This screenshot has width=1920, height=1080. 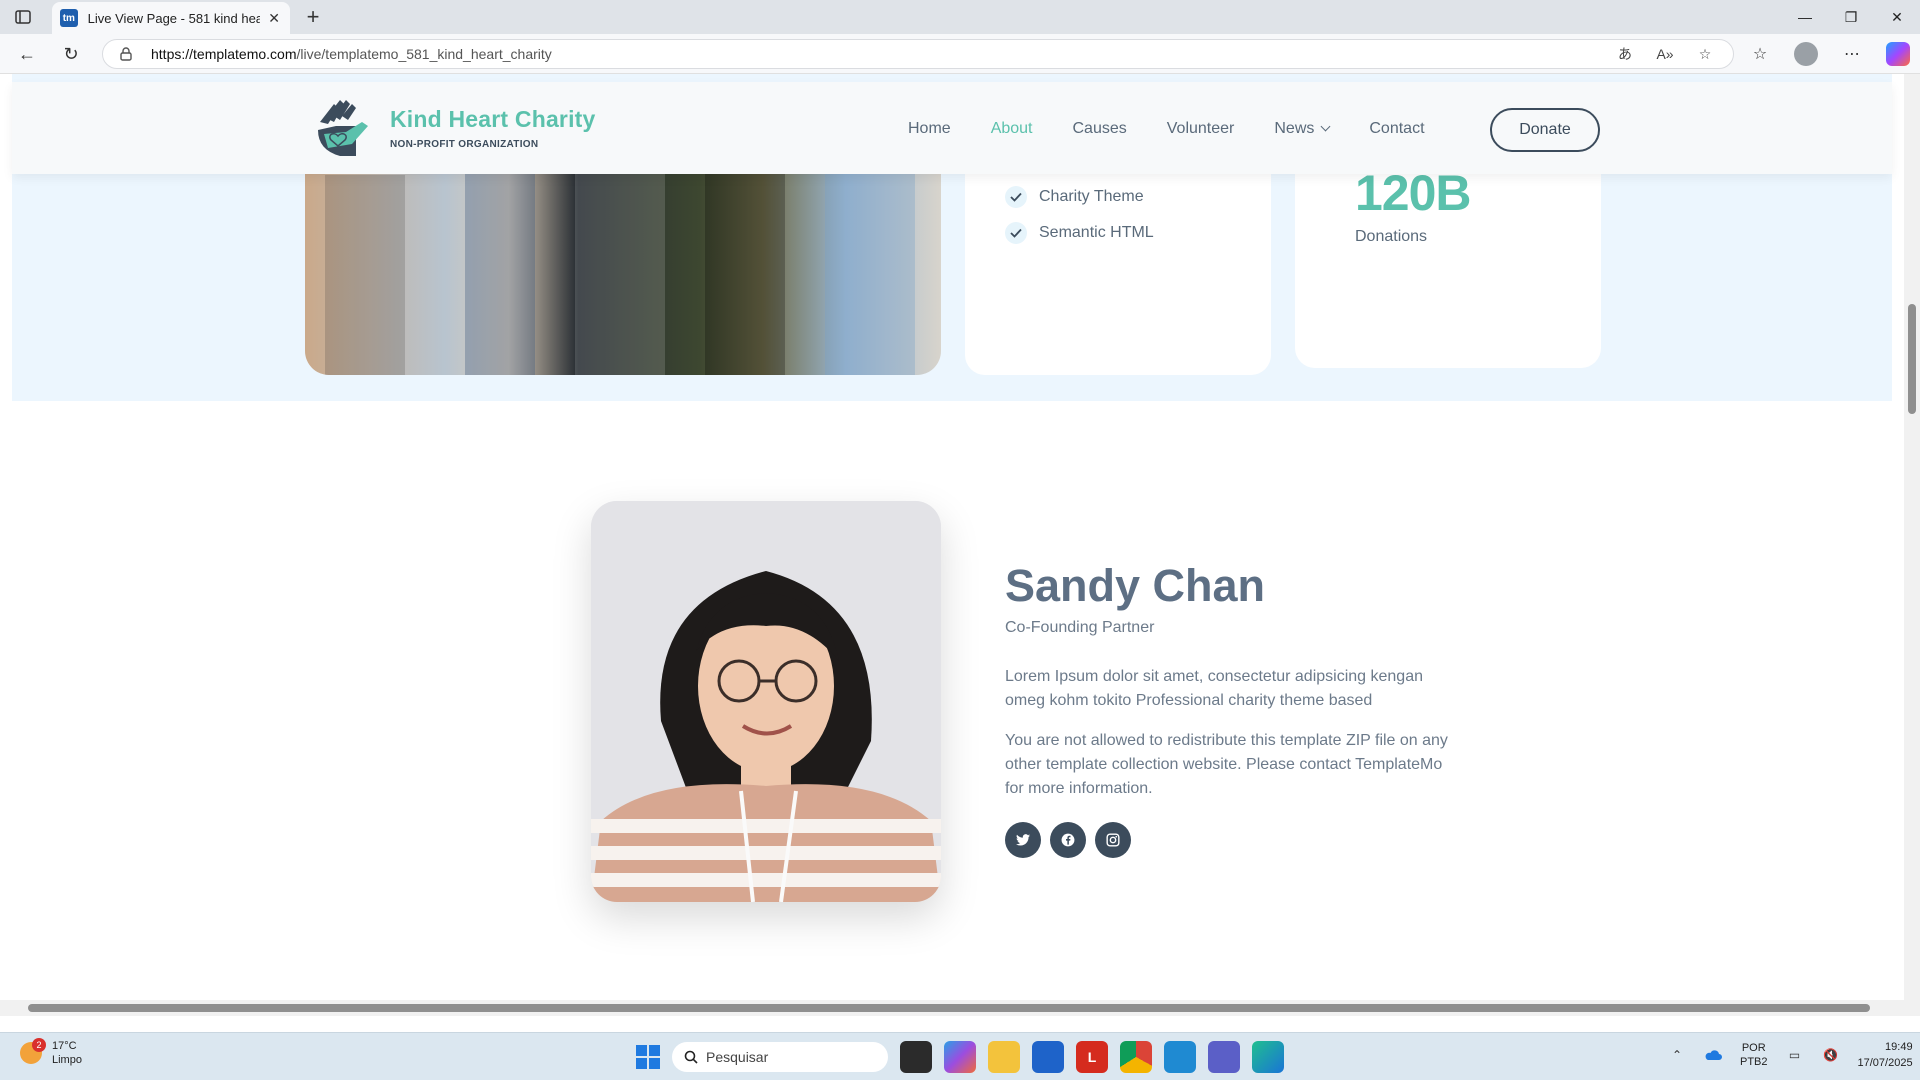 What do you see at coordinates (916, 1057) in the screenshot?
I see `task-view-icon` at bounding box center [916, 1057].